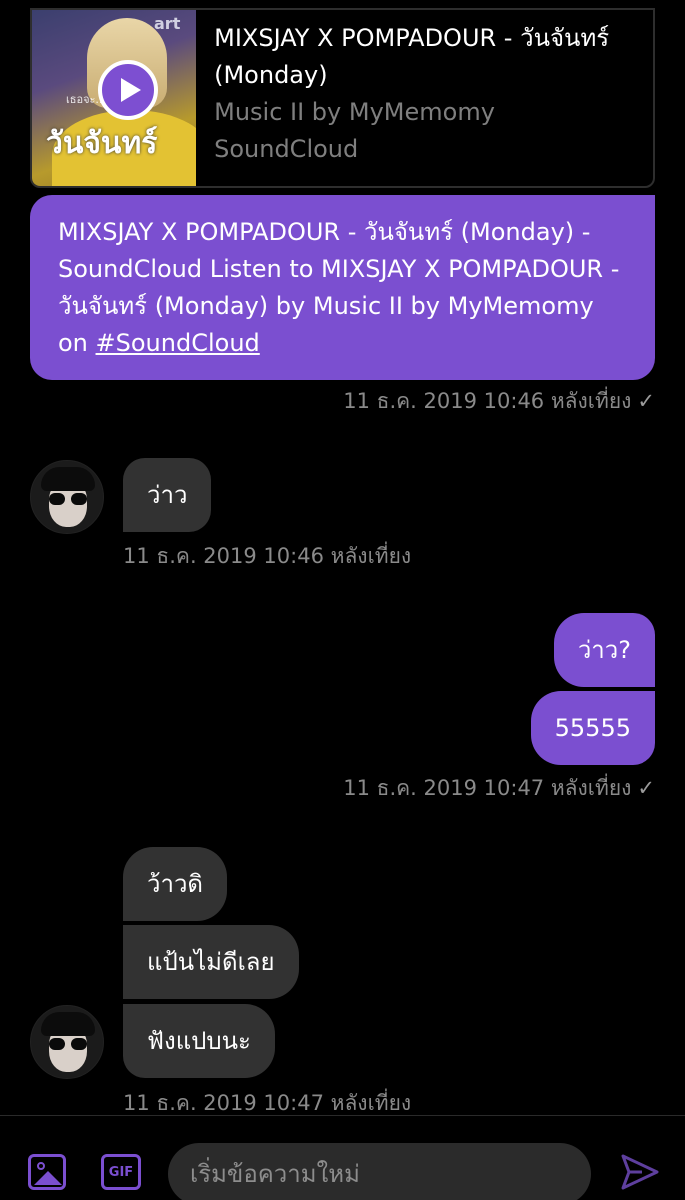 The width and height of the screenshot is (685, 1200). Describe the element at coordinates (267, 556) in the screenshot. I see `message-timestamp: 11 ธ.ค. 2019 10:46 หลังเที่ยง` at that location.